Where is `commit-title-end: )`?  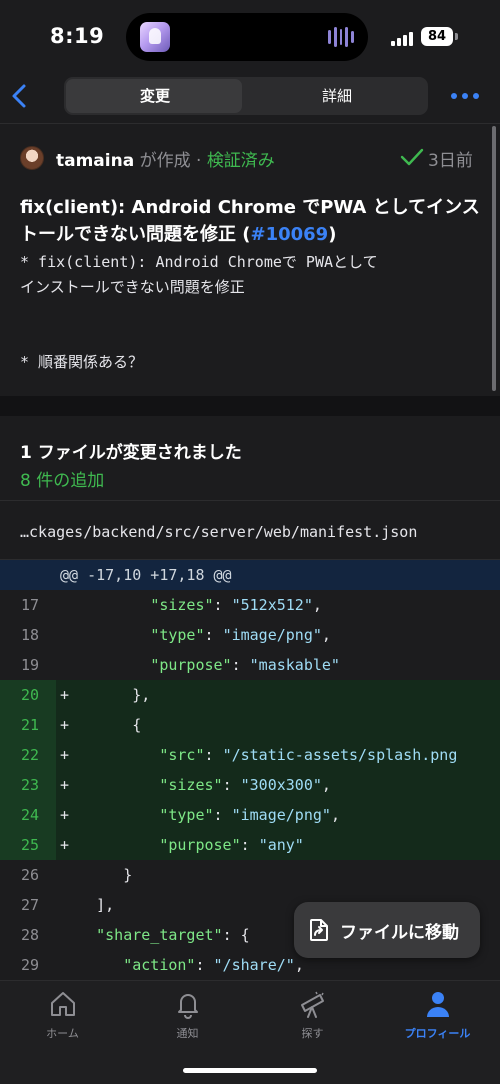 commit-title-end: ) is located at coordinates (332, 234).